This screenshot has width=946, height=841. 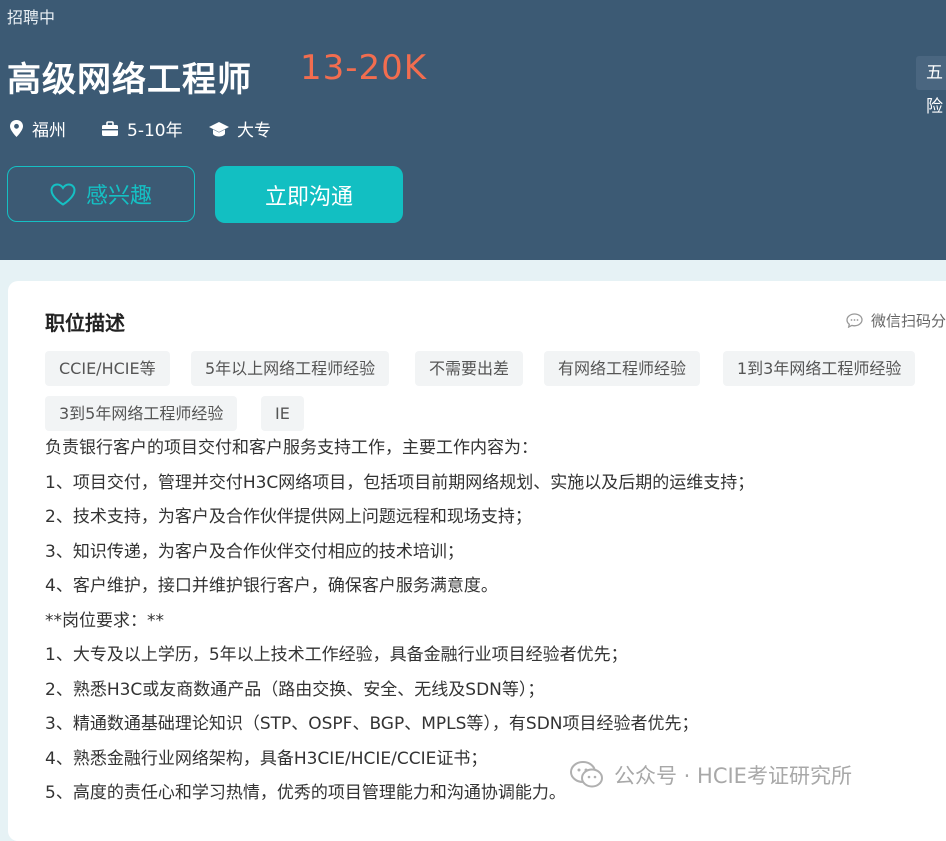 I want to click on chat-now-button: 立即沟通, so click(x=309, y=194).